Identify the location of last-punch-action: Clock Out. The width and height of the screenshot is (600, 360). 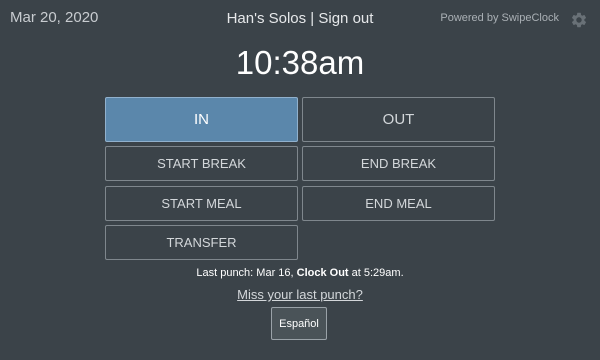
(322, 273).